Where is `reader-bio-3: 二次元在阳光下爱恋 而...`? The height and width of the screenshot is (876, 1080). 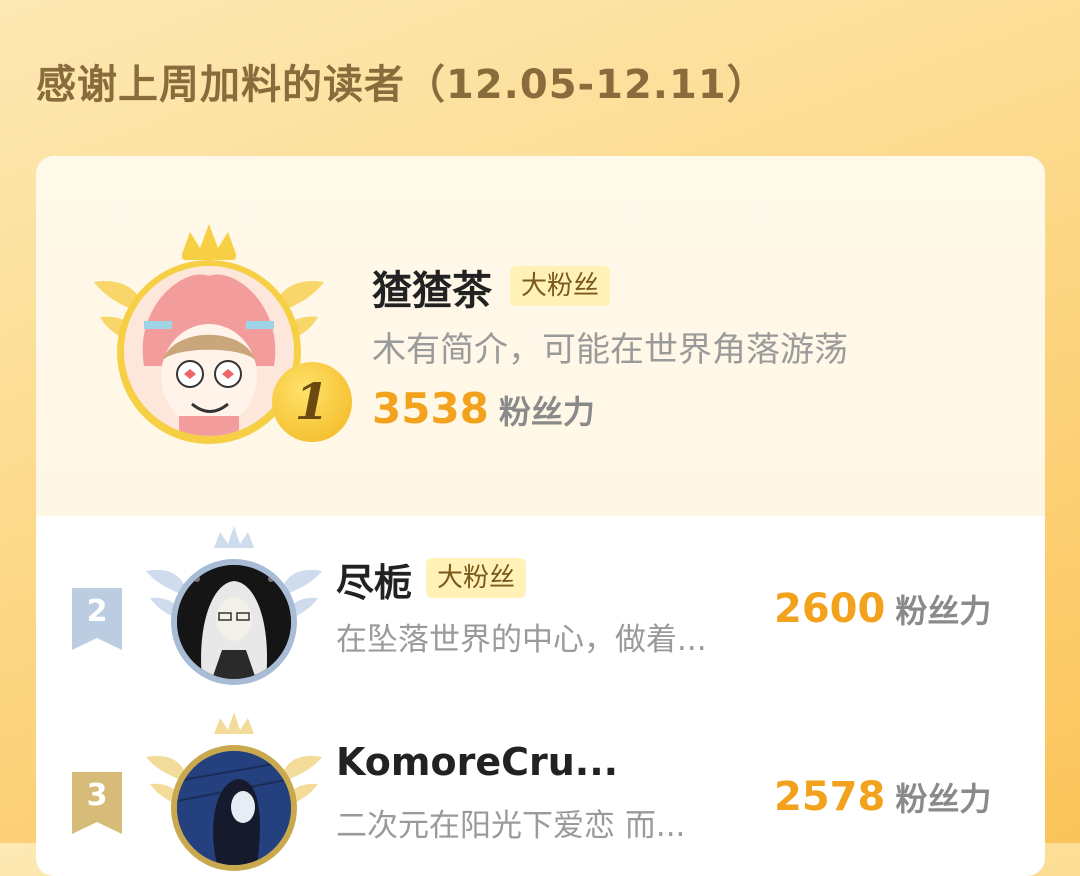
reader-bio-3: 二次元在阳光下爱恋 而... is located at coordinates (511, 826).